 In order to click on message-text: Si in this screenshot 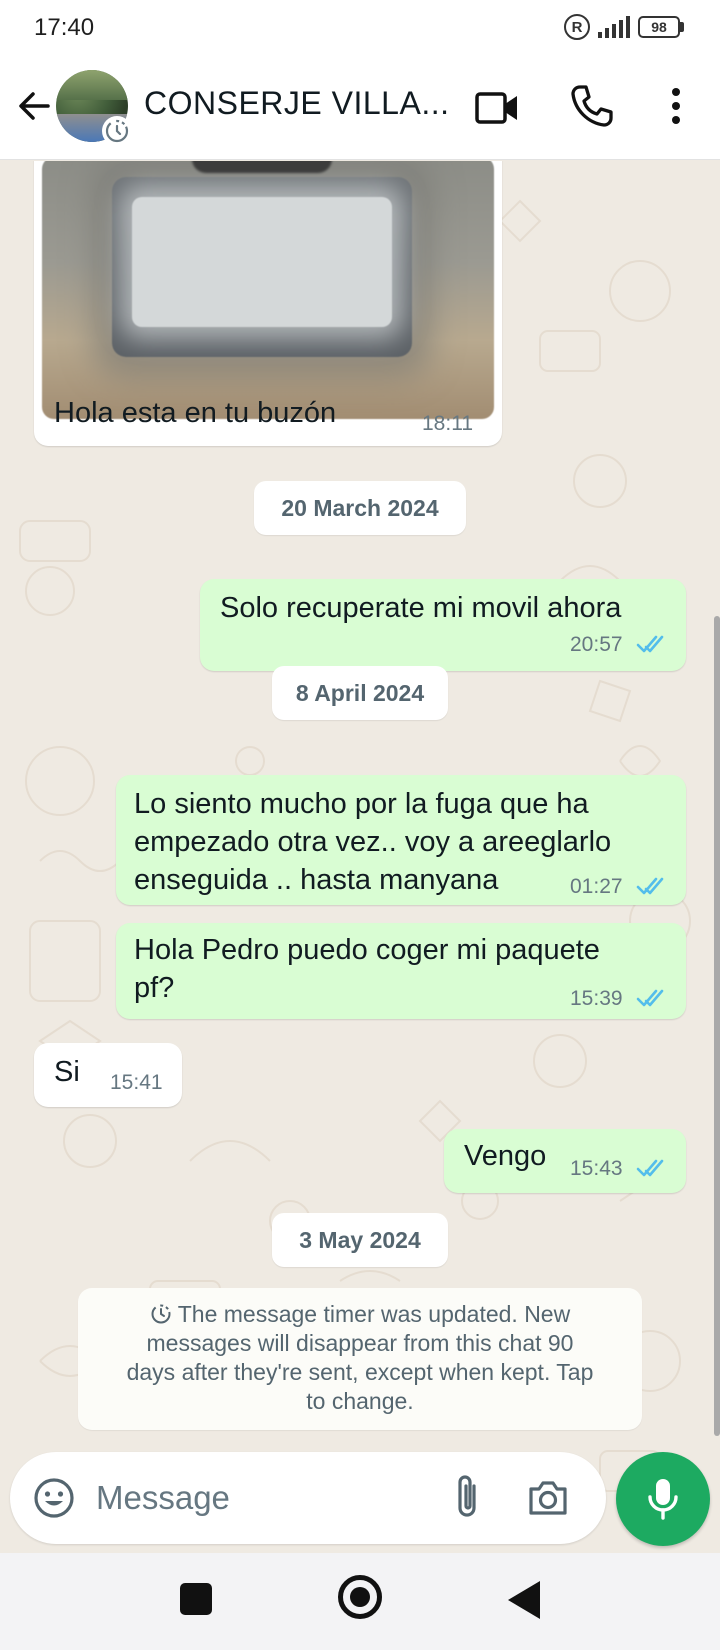, I will do `click(67, 1072)`.